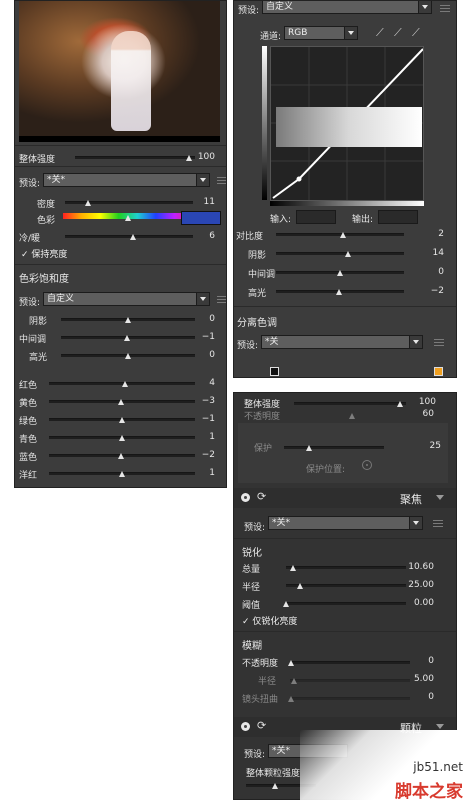 The height and width of the screenshot is (802, 469). I want to click on watermark-site: jb51.net, so click(438, 767).